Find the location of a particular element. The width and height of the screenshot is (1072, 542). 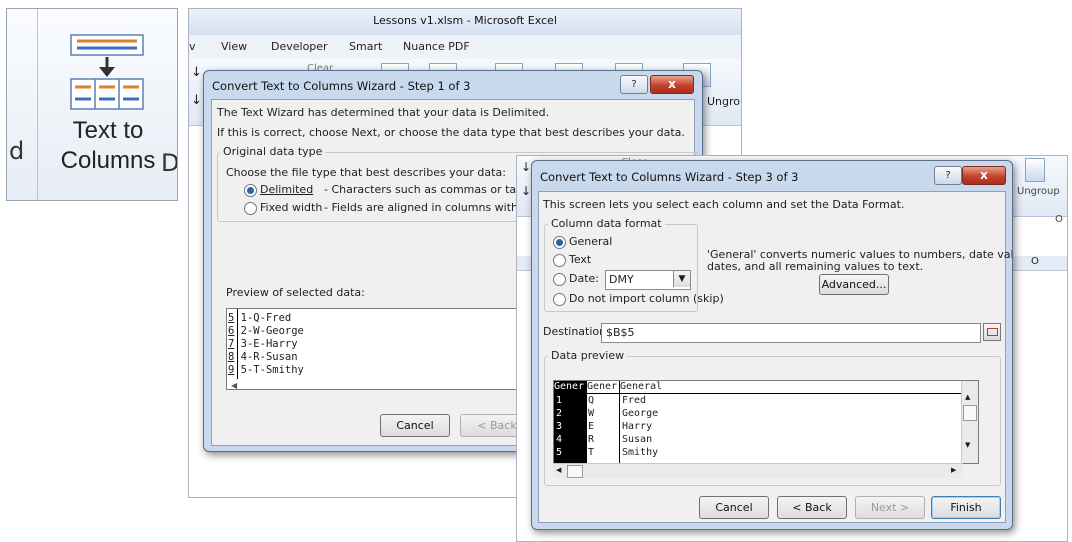

preview-cell: Fred is located at coordinates (634, 400).